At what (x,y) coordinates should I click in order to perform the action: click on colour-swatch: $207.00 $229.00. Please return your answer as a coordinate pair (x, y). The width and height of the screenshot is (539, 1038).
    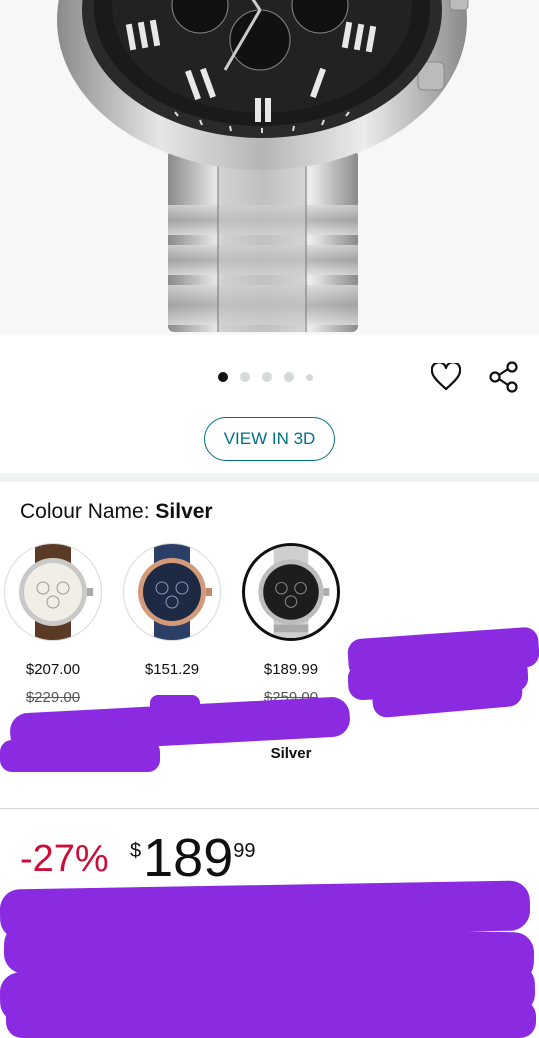
    Looking at the image, I should click on (63, 624).